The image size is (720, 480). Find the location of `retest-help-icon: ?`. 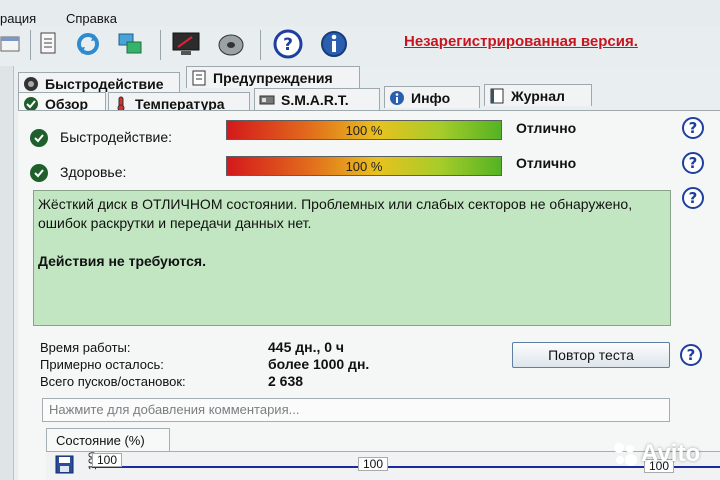

retest-help-icon: ? is located at coordinates (691, 355).